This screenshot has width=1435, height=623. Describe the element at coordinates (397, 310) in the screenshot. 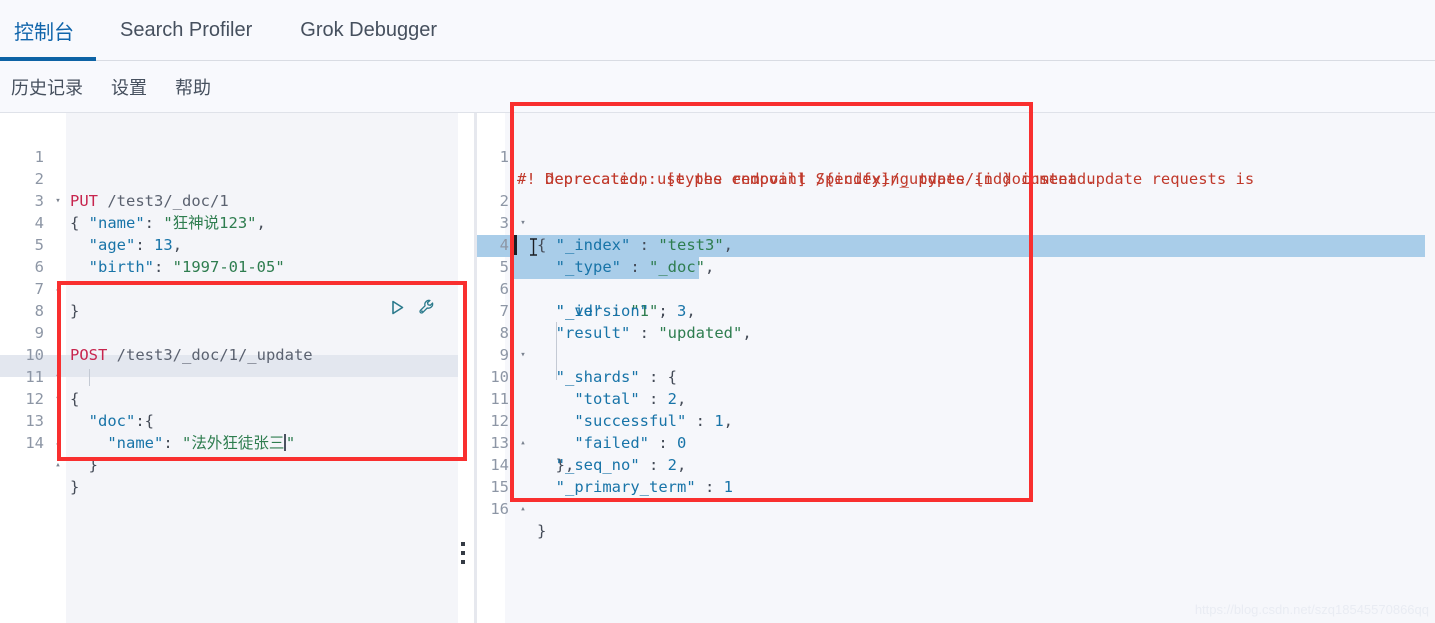

I see `play-icon` at that location.